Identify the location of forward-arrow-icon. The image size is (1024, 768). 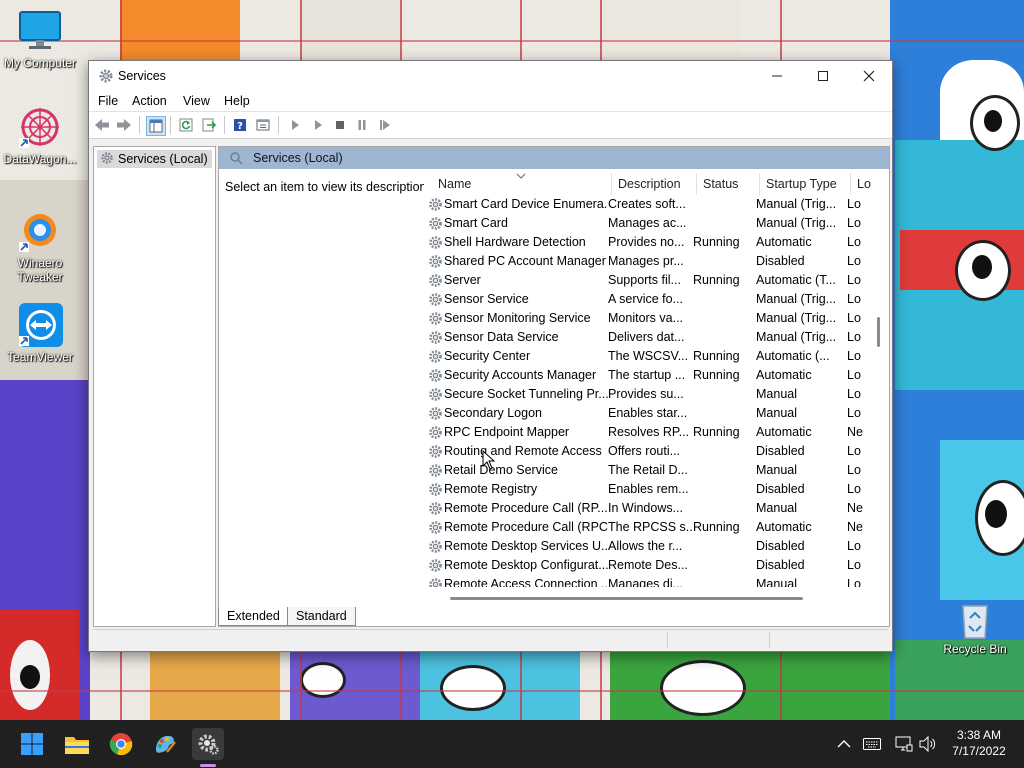
(124, 125).